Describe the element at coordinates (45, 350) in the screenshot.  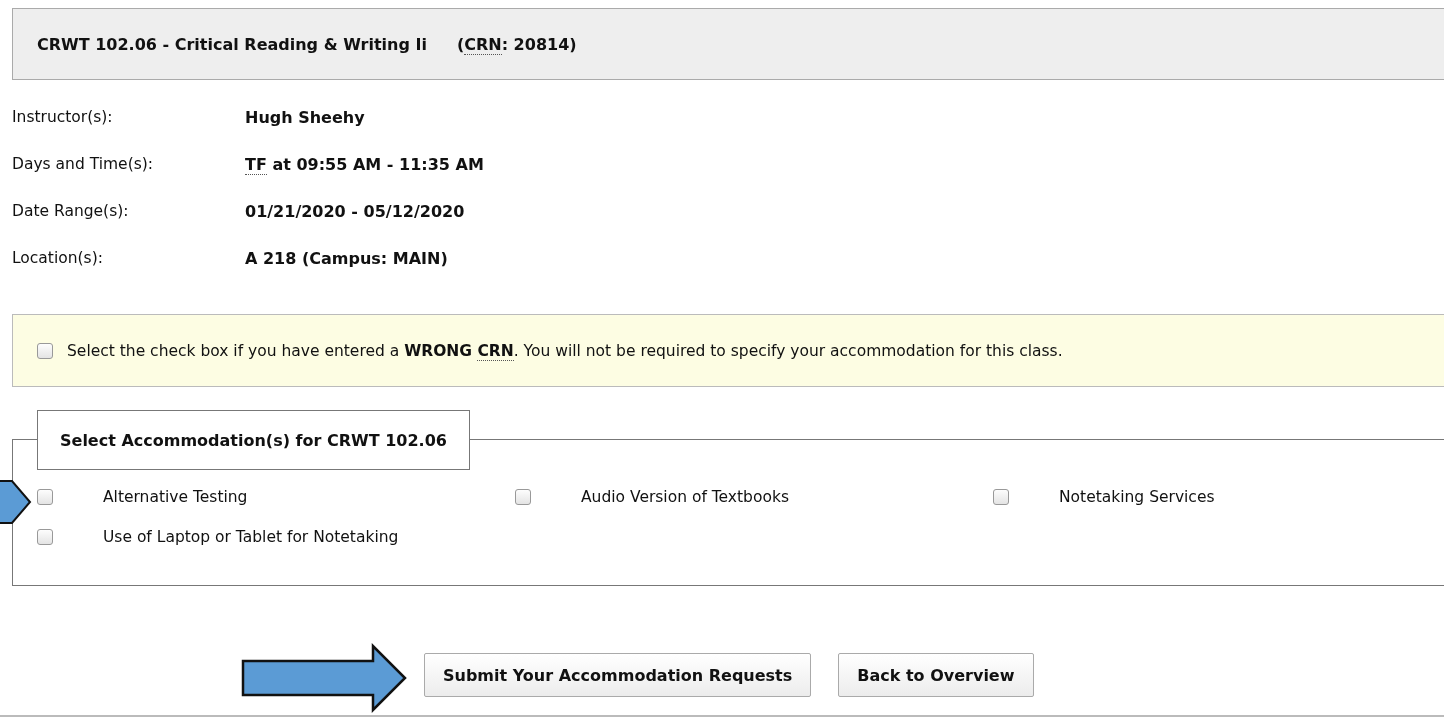
I see `wrong-crn-checkbox` at that location.